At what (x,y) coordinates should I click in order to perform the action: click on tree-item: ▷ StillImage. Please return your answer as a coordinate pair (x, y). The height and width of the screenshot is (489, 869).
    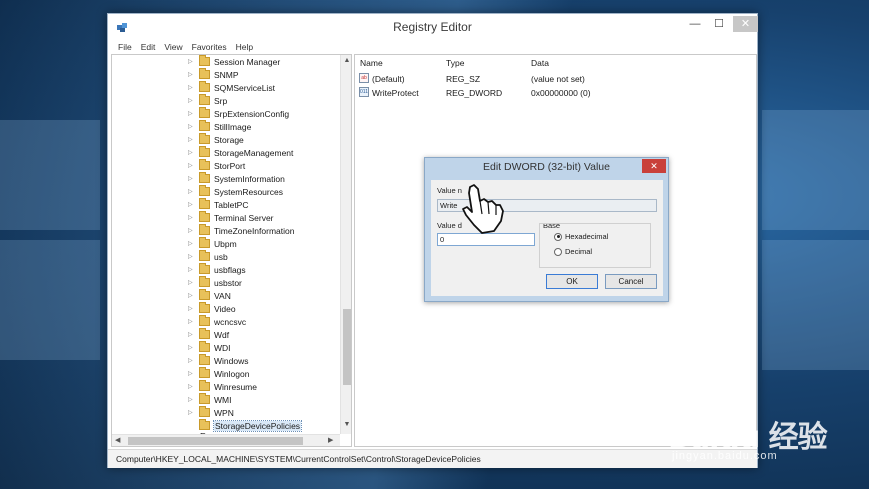
    Looking at the image, I should click on (219, 126).